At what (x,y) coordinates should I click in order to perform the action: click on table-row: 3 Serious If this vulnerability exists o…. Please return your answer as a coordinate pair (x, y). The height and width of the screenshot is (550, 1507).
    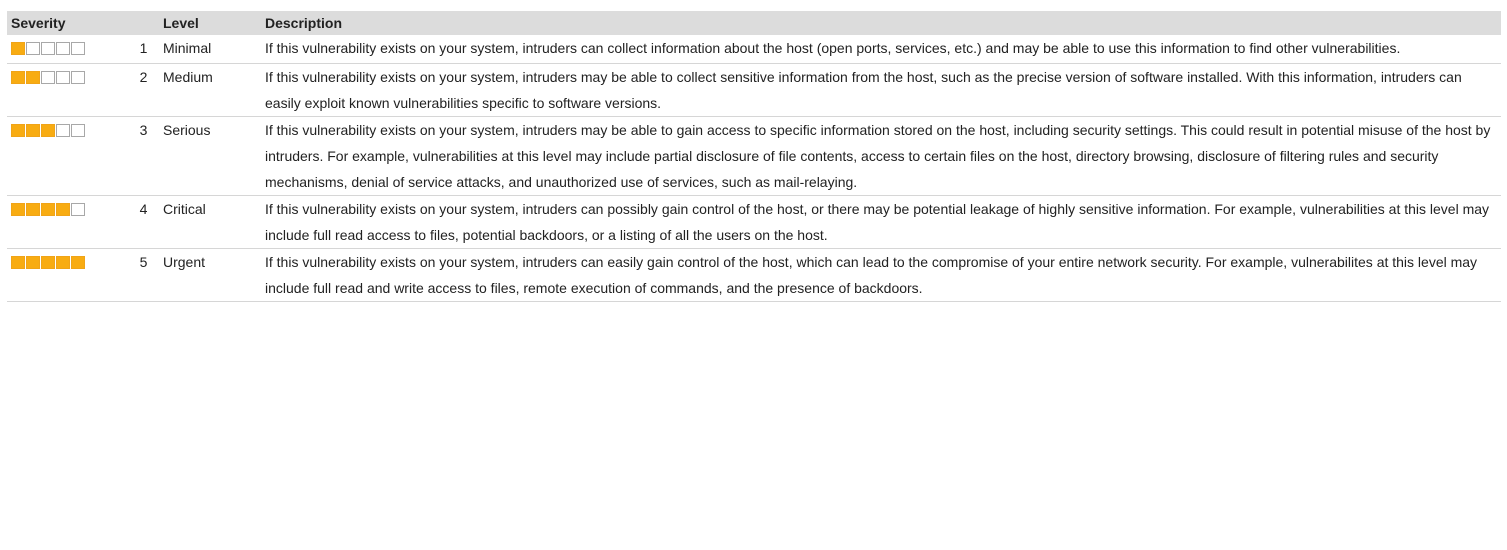
    Looking at the image, I should click on (754, 156).